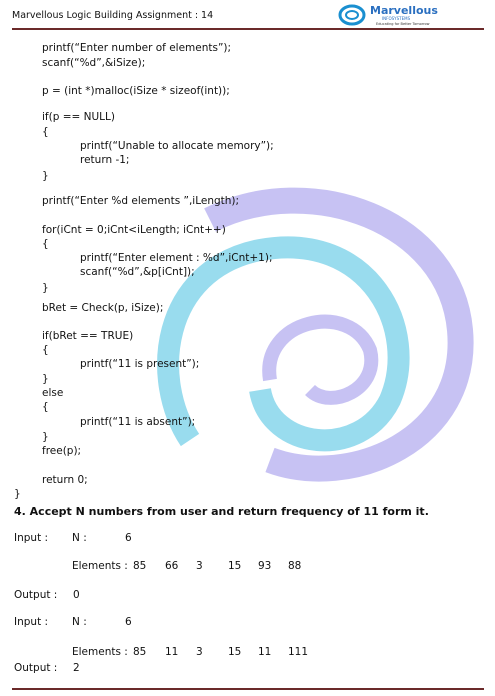 This screenshot has width=495, height=696. I want to click on 1: 66, so click(172, 566).